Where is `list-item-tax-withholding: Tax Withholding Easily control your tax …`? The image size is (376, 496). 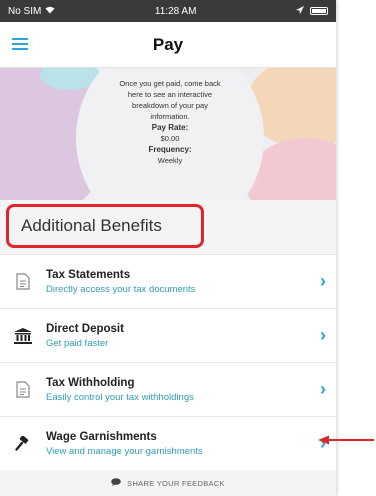 list-item-tax-withholding: Tax Withholding Easily control your tax … is located at coordinates (168, 389).